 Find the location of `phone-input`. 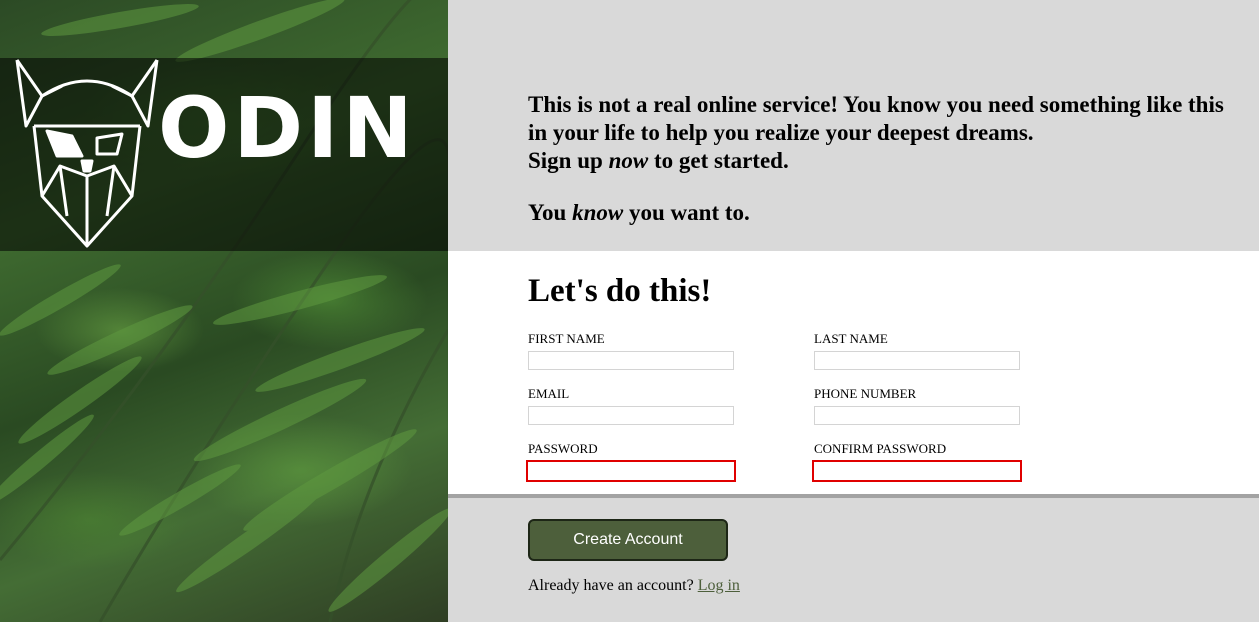

phone-input is located at coordinates (917, 415).